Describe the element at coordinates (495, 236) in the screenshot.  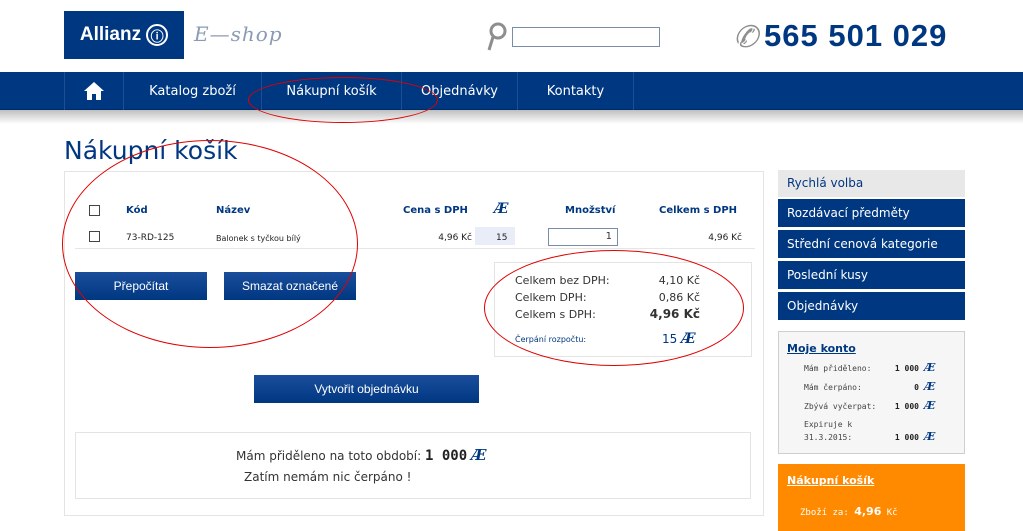
I see `points-cell-bg` at that location.